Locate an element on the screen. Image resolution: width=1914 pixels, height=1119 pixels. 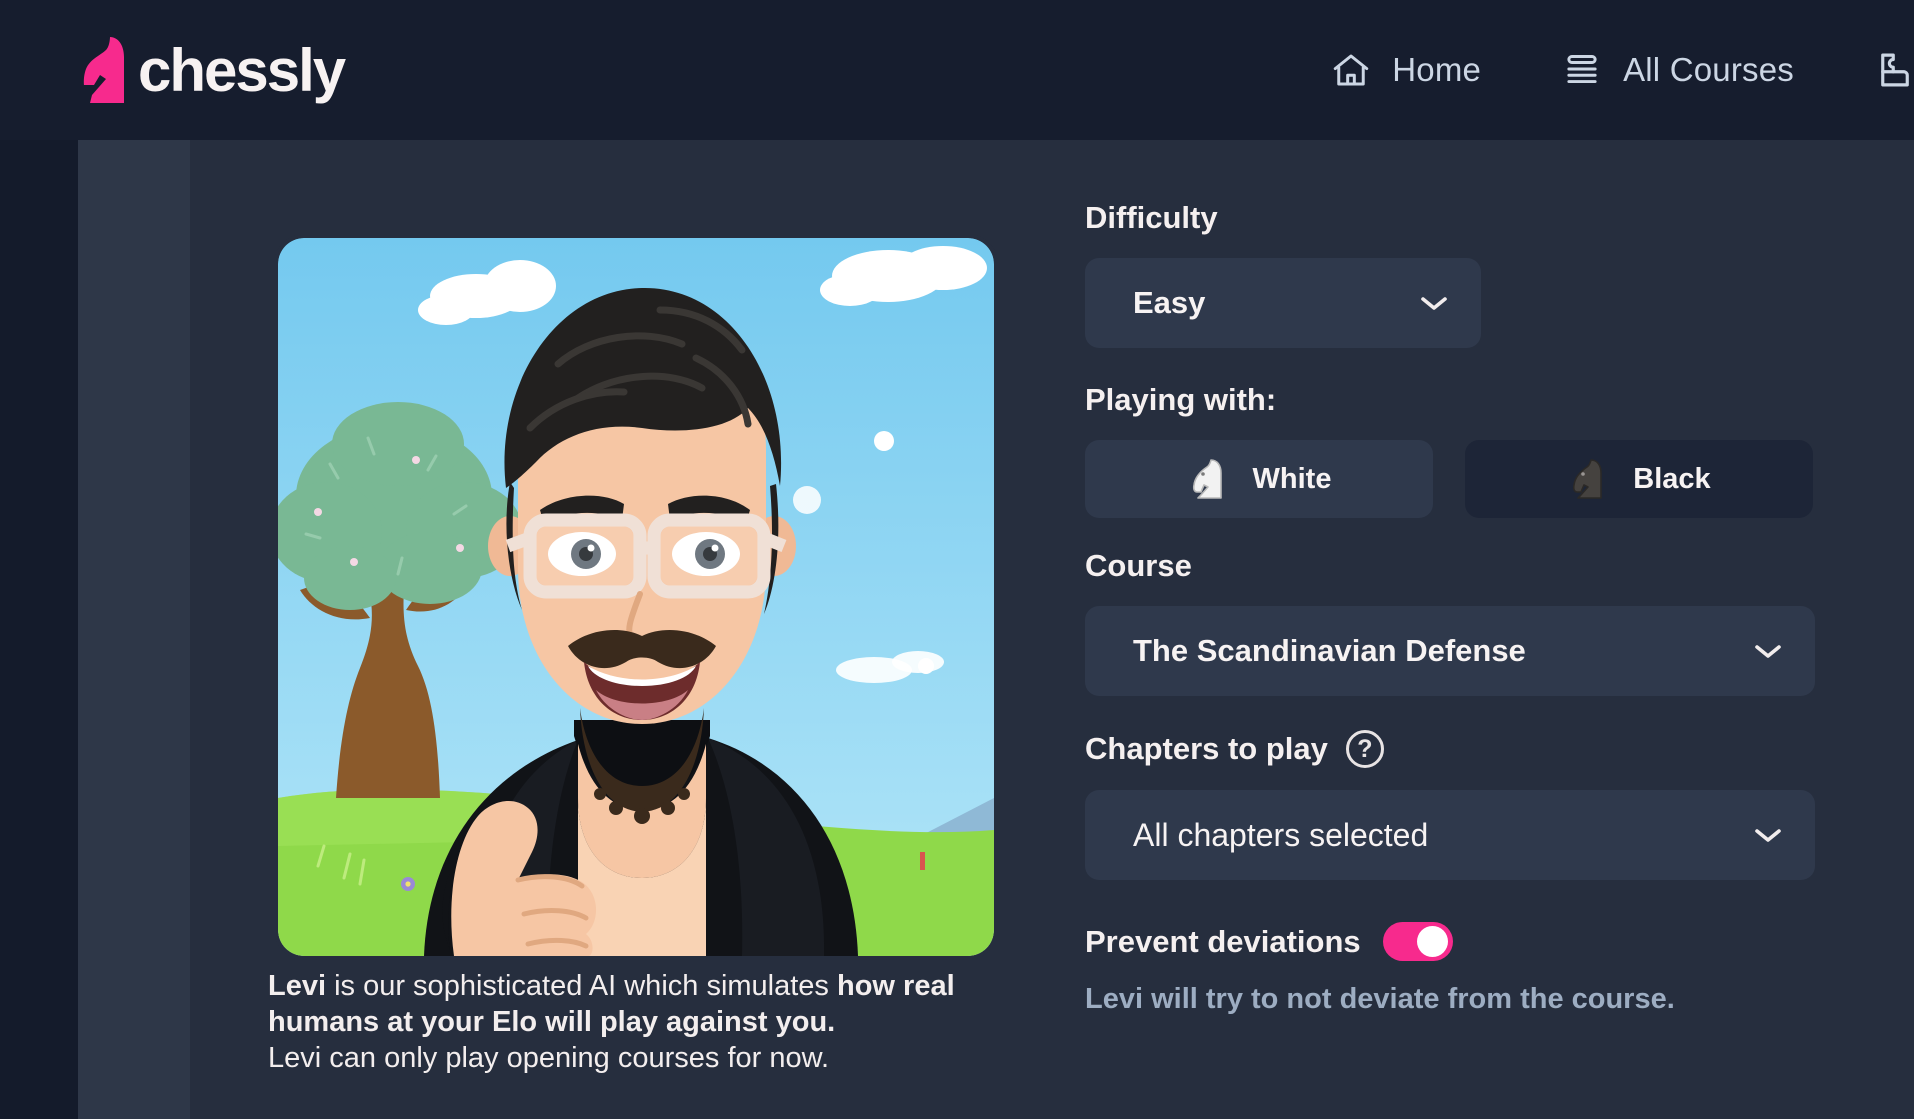
brand-name: chessly is located at coordinates (242, 70).